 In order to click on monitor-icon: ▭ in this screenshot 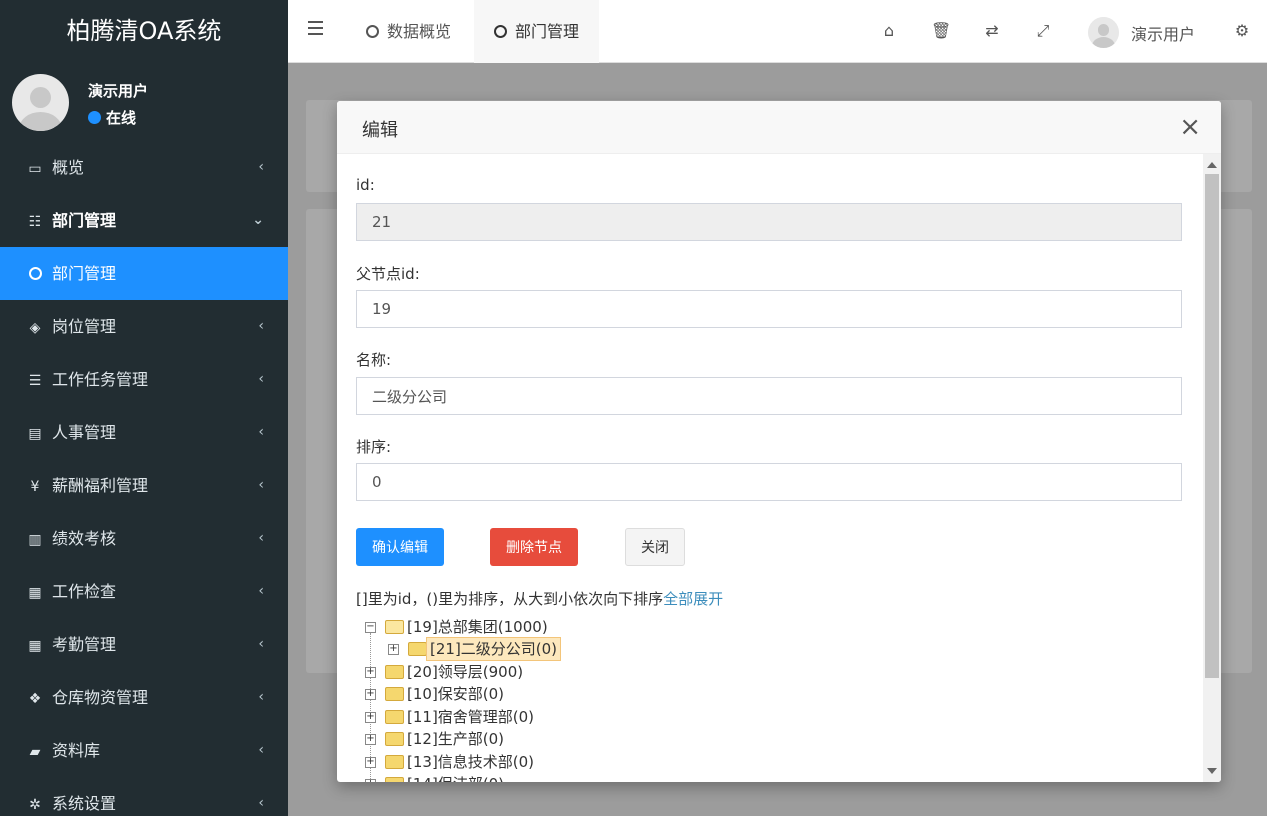, I will do `click(35, 169)`.